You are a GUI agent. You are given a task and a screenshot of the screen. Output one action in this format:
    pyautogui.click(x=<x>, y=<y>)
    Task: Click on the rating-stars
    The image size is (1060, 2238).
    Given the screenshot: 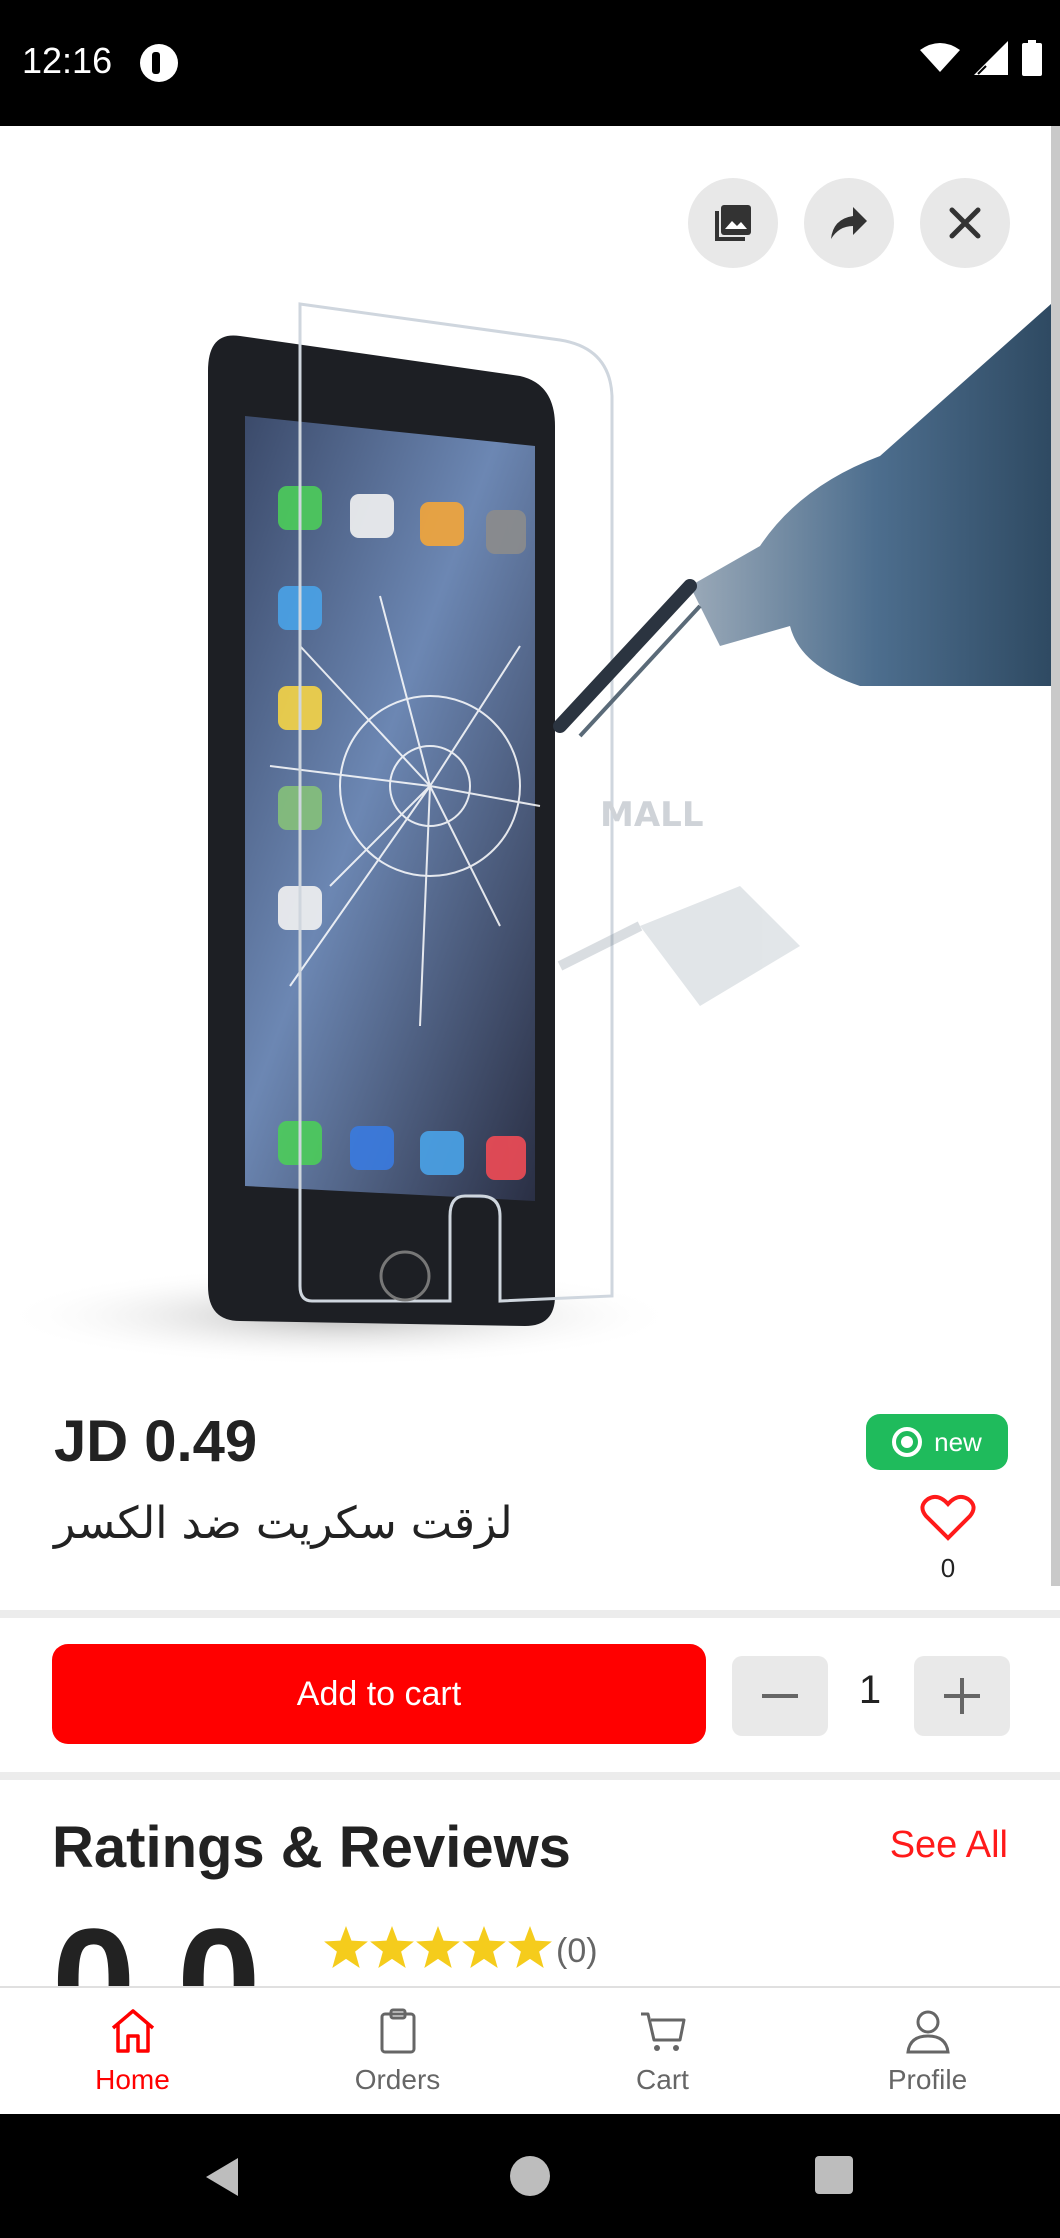 What is the action you would take?
    pyautogui.click(x=438, y=1947)
    